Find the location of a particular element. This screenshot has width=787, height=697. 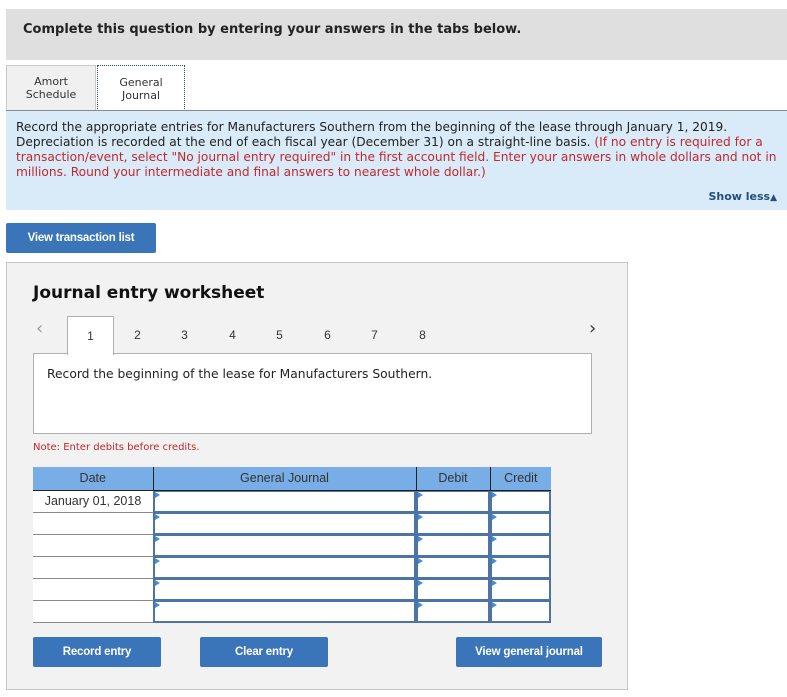

page-tab-5: 5 is located at coordinates (279, 335).